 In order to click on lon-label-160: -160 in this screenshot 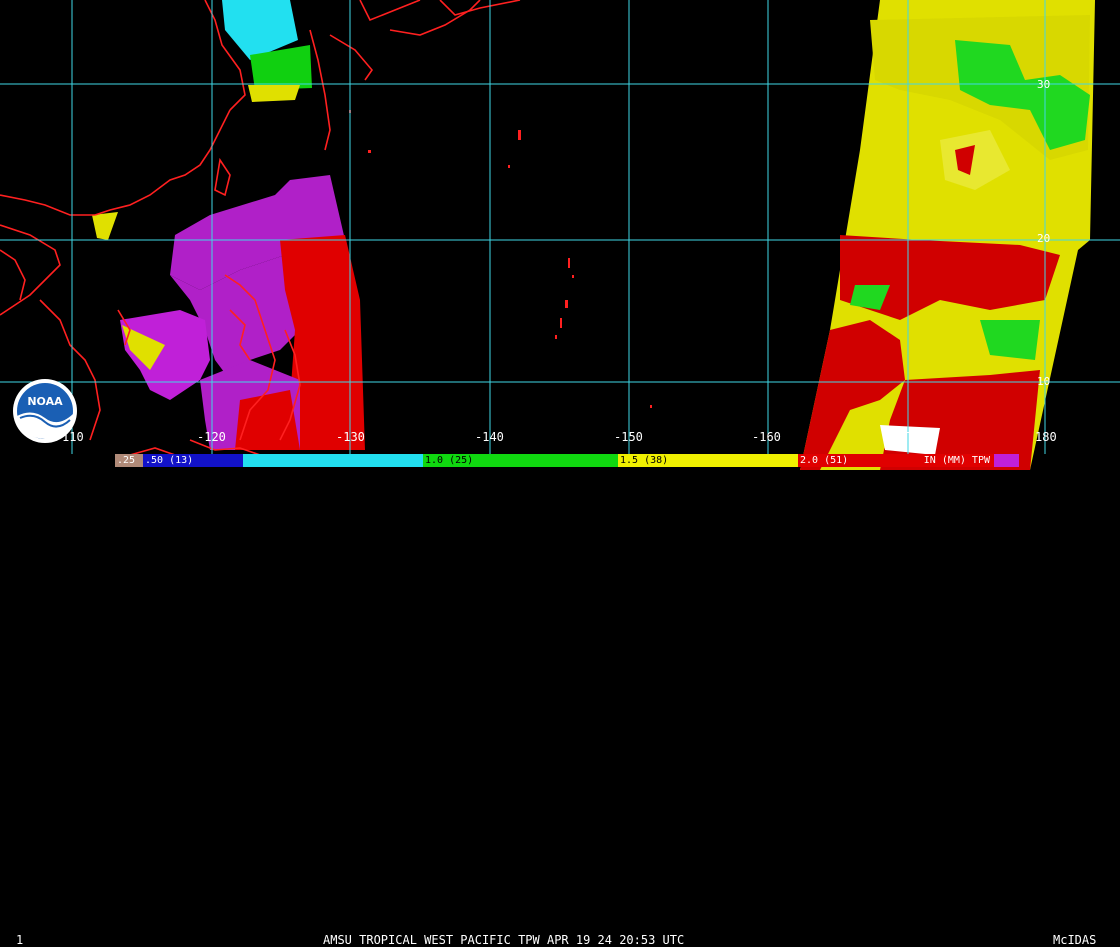, I will do `click(766, 437)`.